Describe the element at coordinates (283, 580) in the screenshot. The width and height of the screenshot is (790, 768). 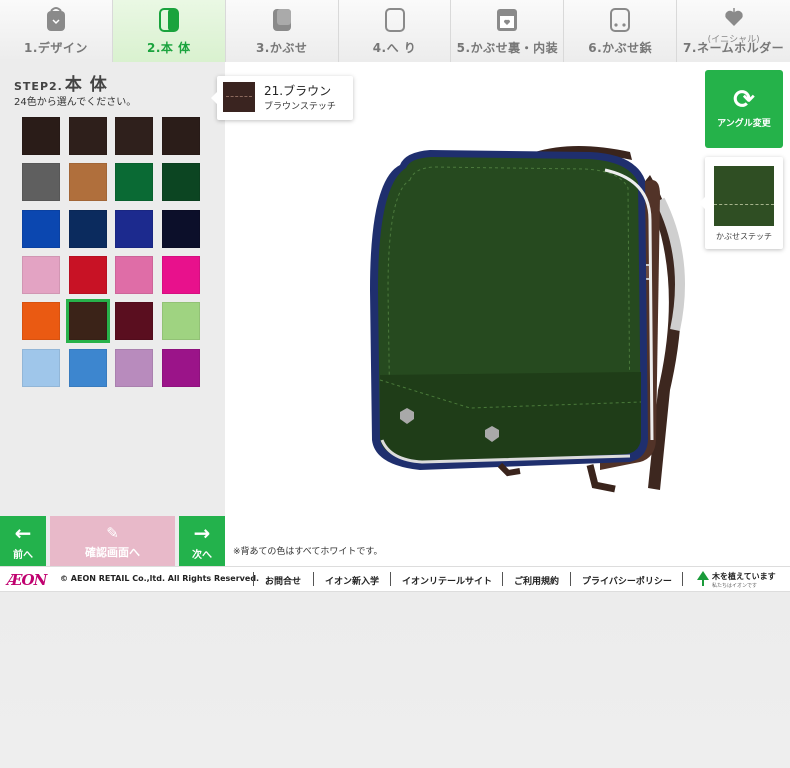
I see `footer-link-contact: お問合せ` at that location.